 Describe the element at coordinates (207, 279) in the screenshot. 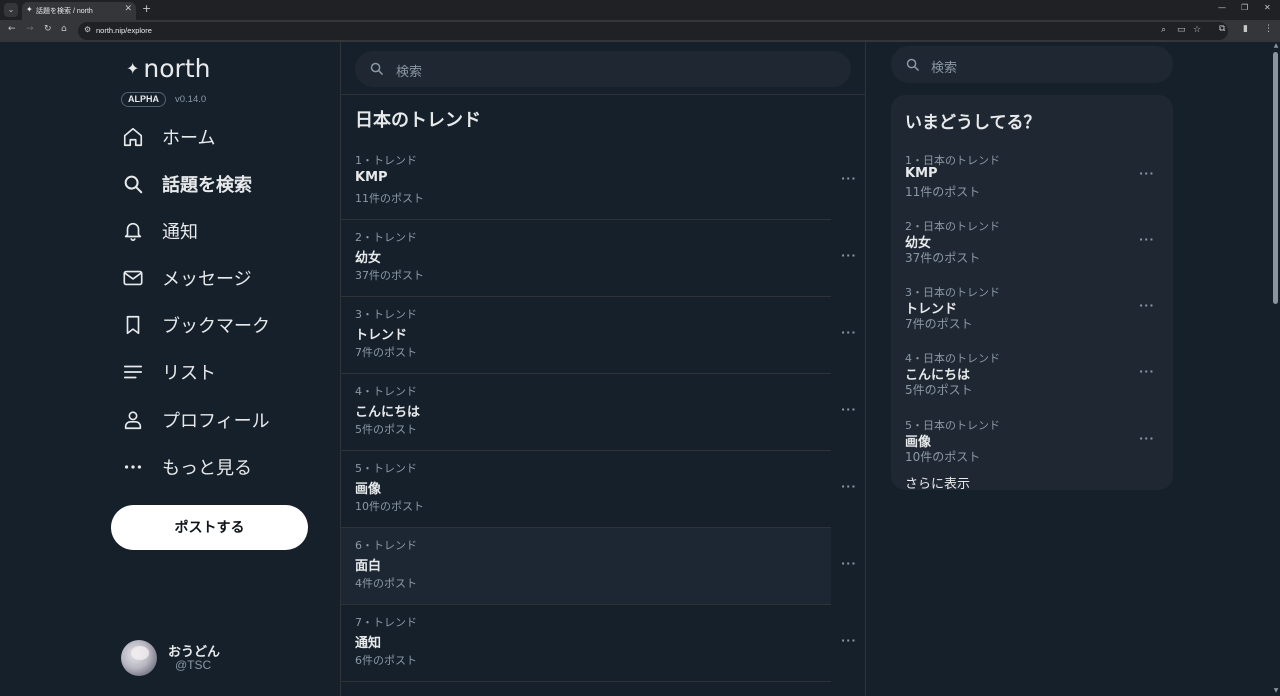

I see `nav-label: メッセージ` at that location.